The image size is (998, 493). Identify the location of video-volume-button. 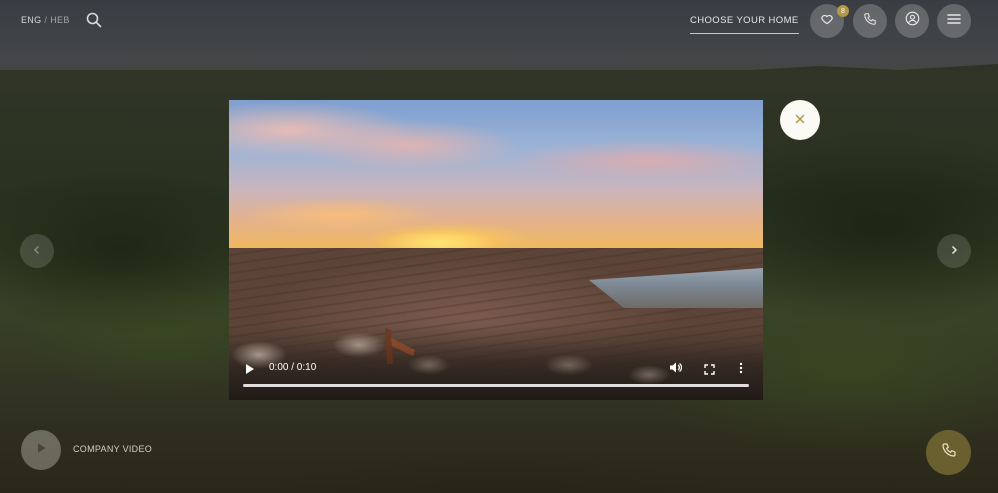
(676, 370).